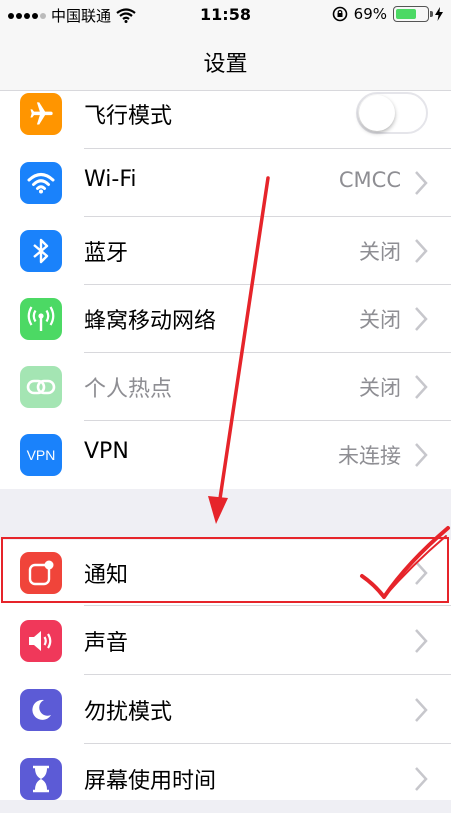  I want to click on orientation-lock-icon, so click(339, 14).